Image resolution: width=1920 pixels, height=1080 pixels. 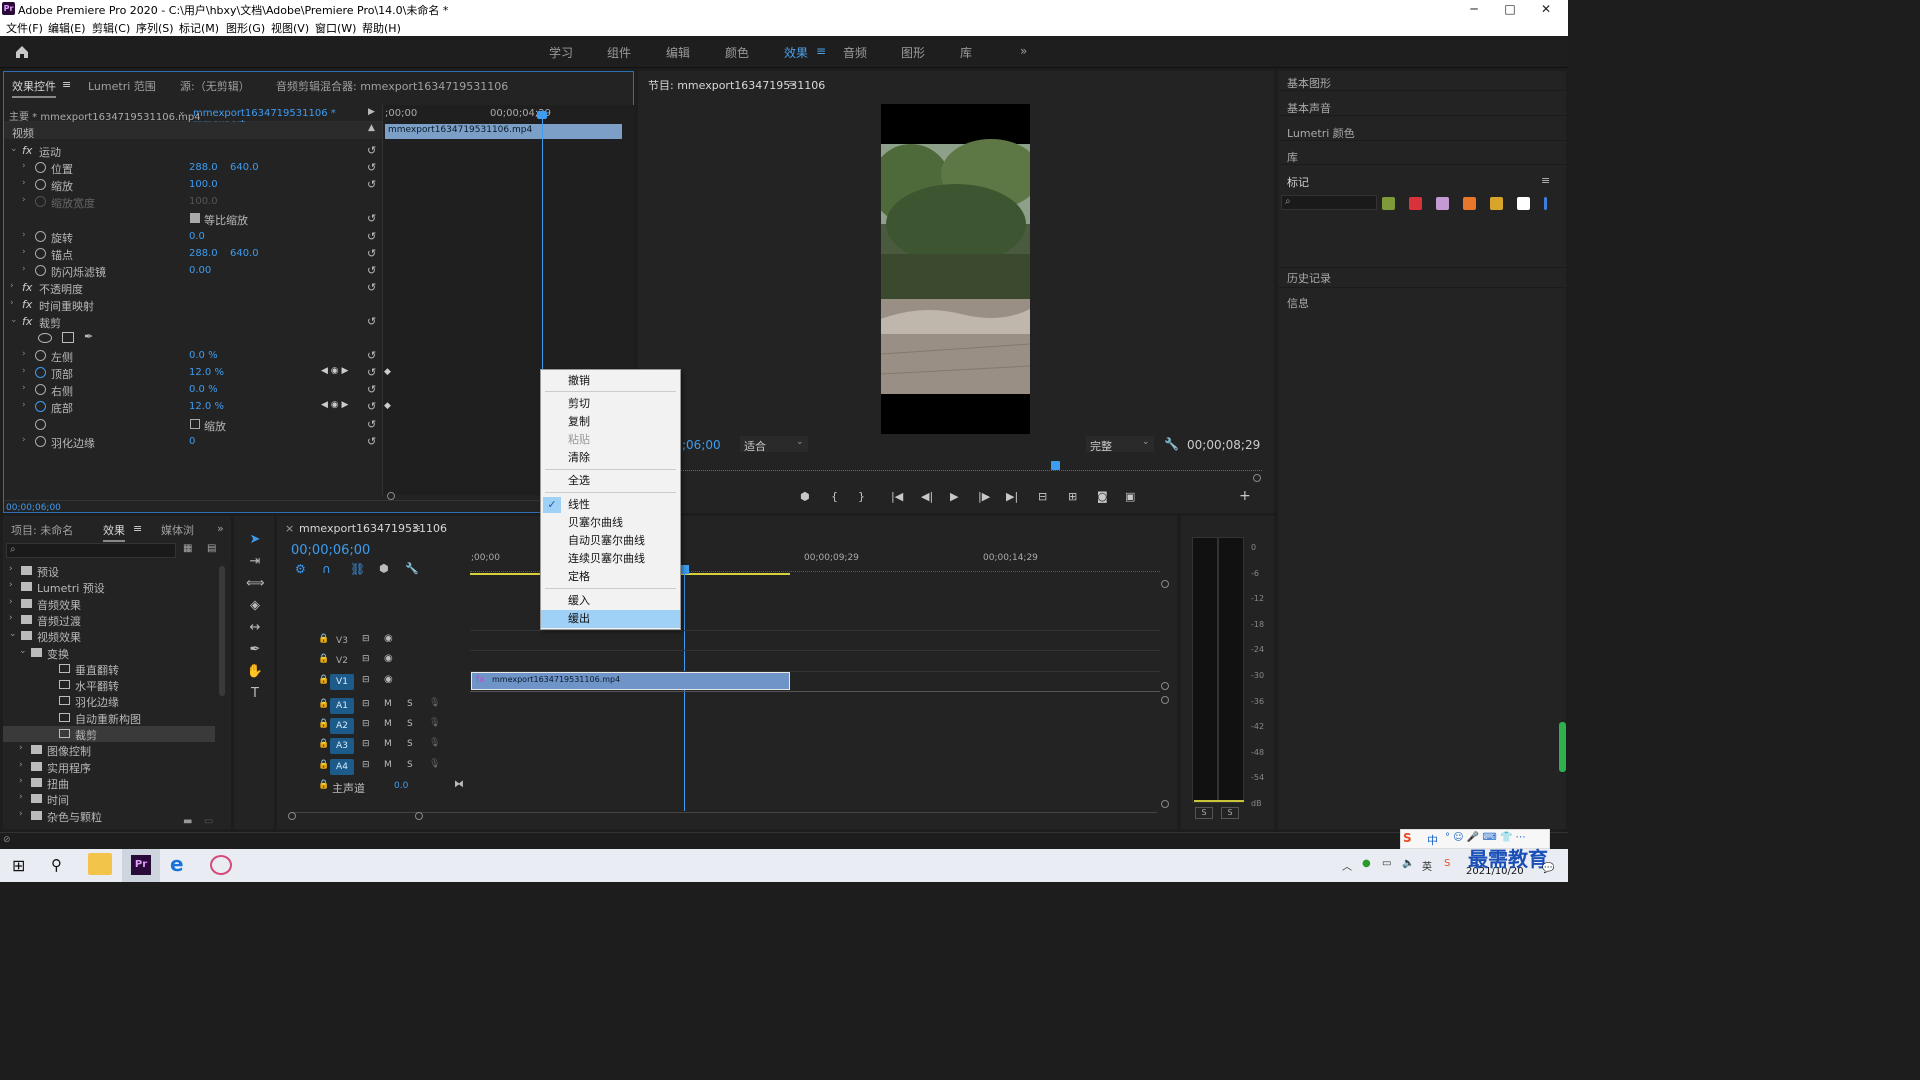 I want to click on capture-app-icon, so click(x=221, y=865).